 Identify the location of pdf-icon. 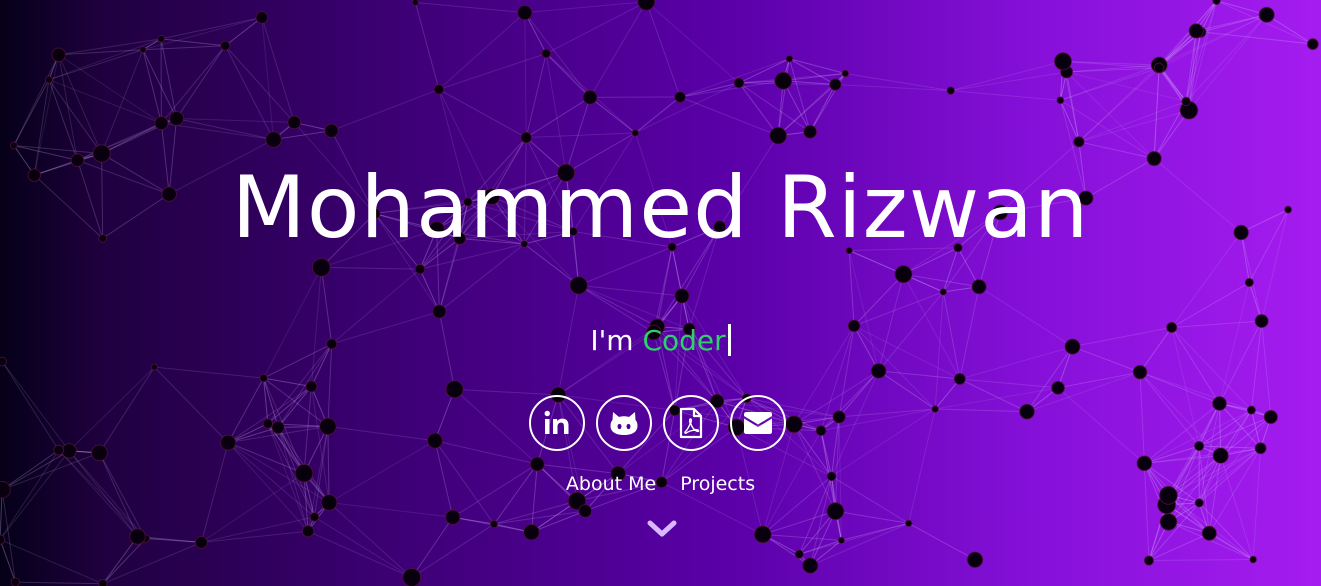
(691, 423).